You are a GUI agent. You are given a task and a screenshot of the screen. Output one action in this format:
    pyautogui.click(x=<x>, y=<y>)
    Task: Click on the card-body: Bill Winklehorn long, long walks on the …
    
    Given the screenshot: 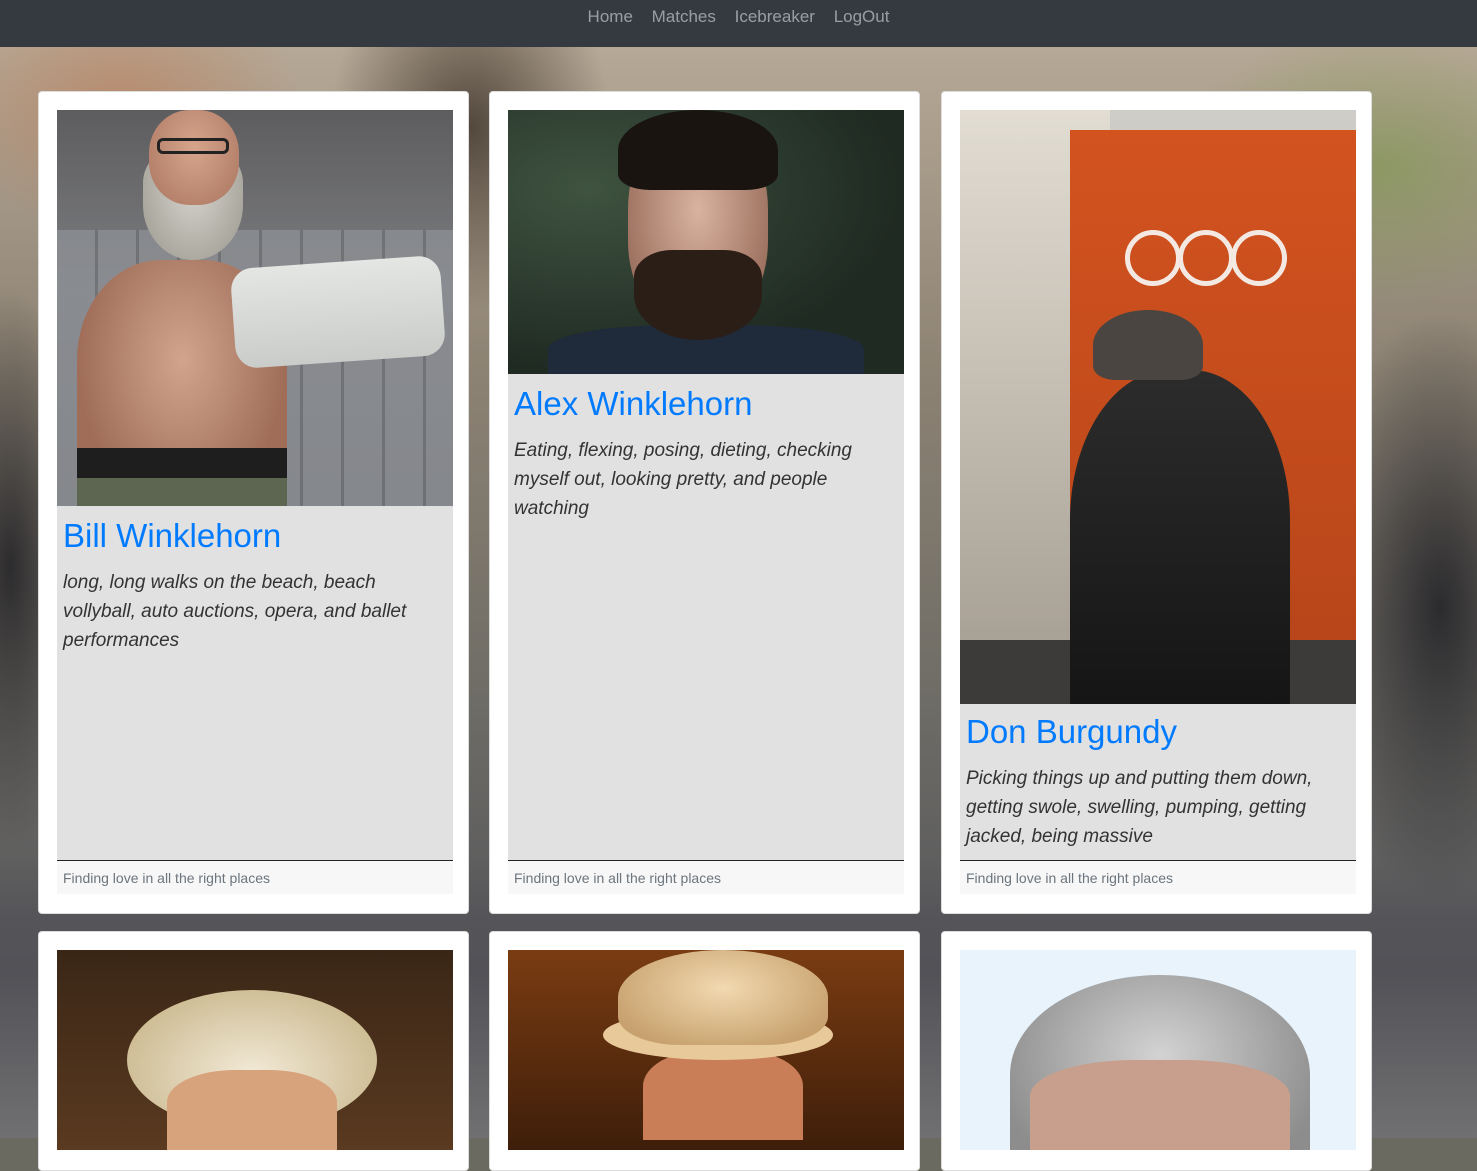 What is the action you would take?
    pyautogui.click(x=255, y=683)
    